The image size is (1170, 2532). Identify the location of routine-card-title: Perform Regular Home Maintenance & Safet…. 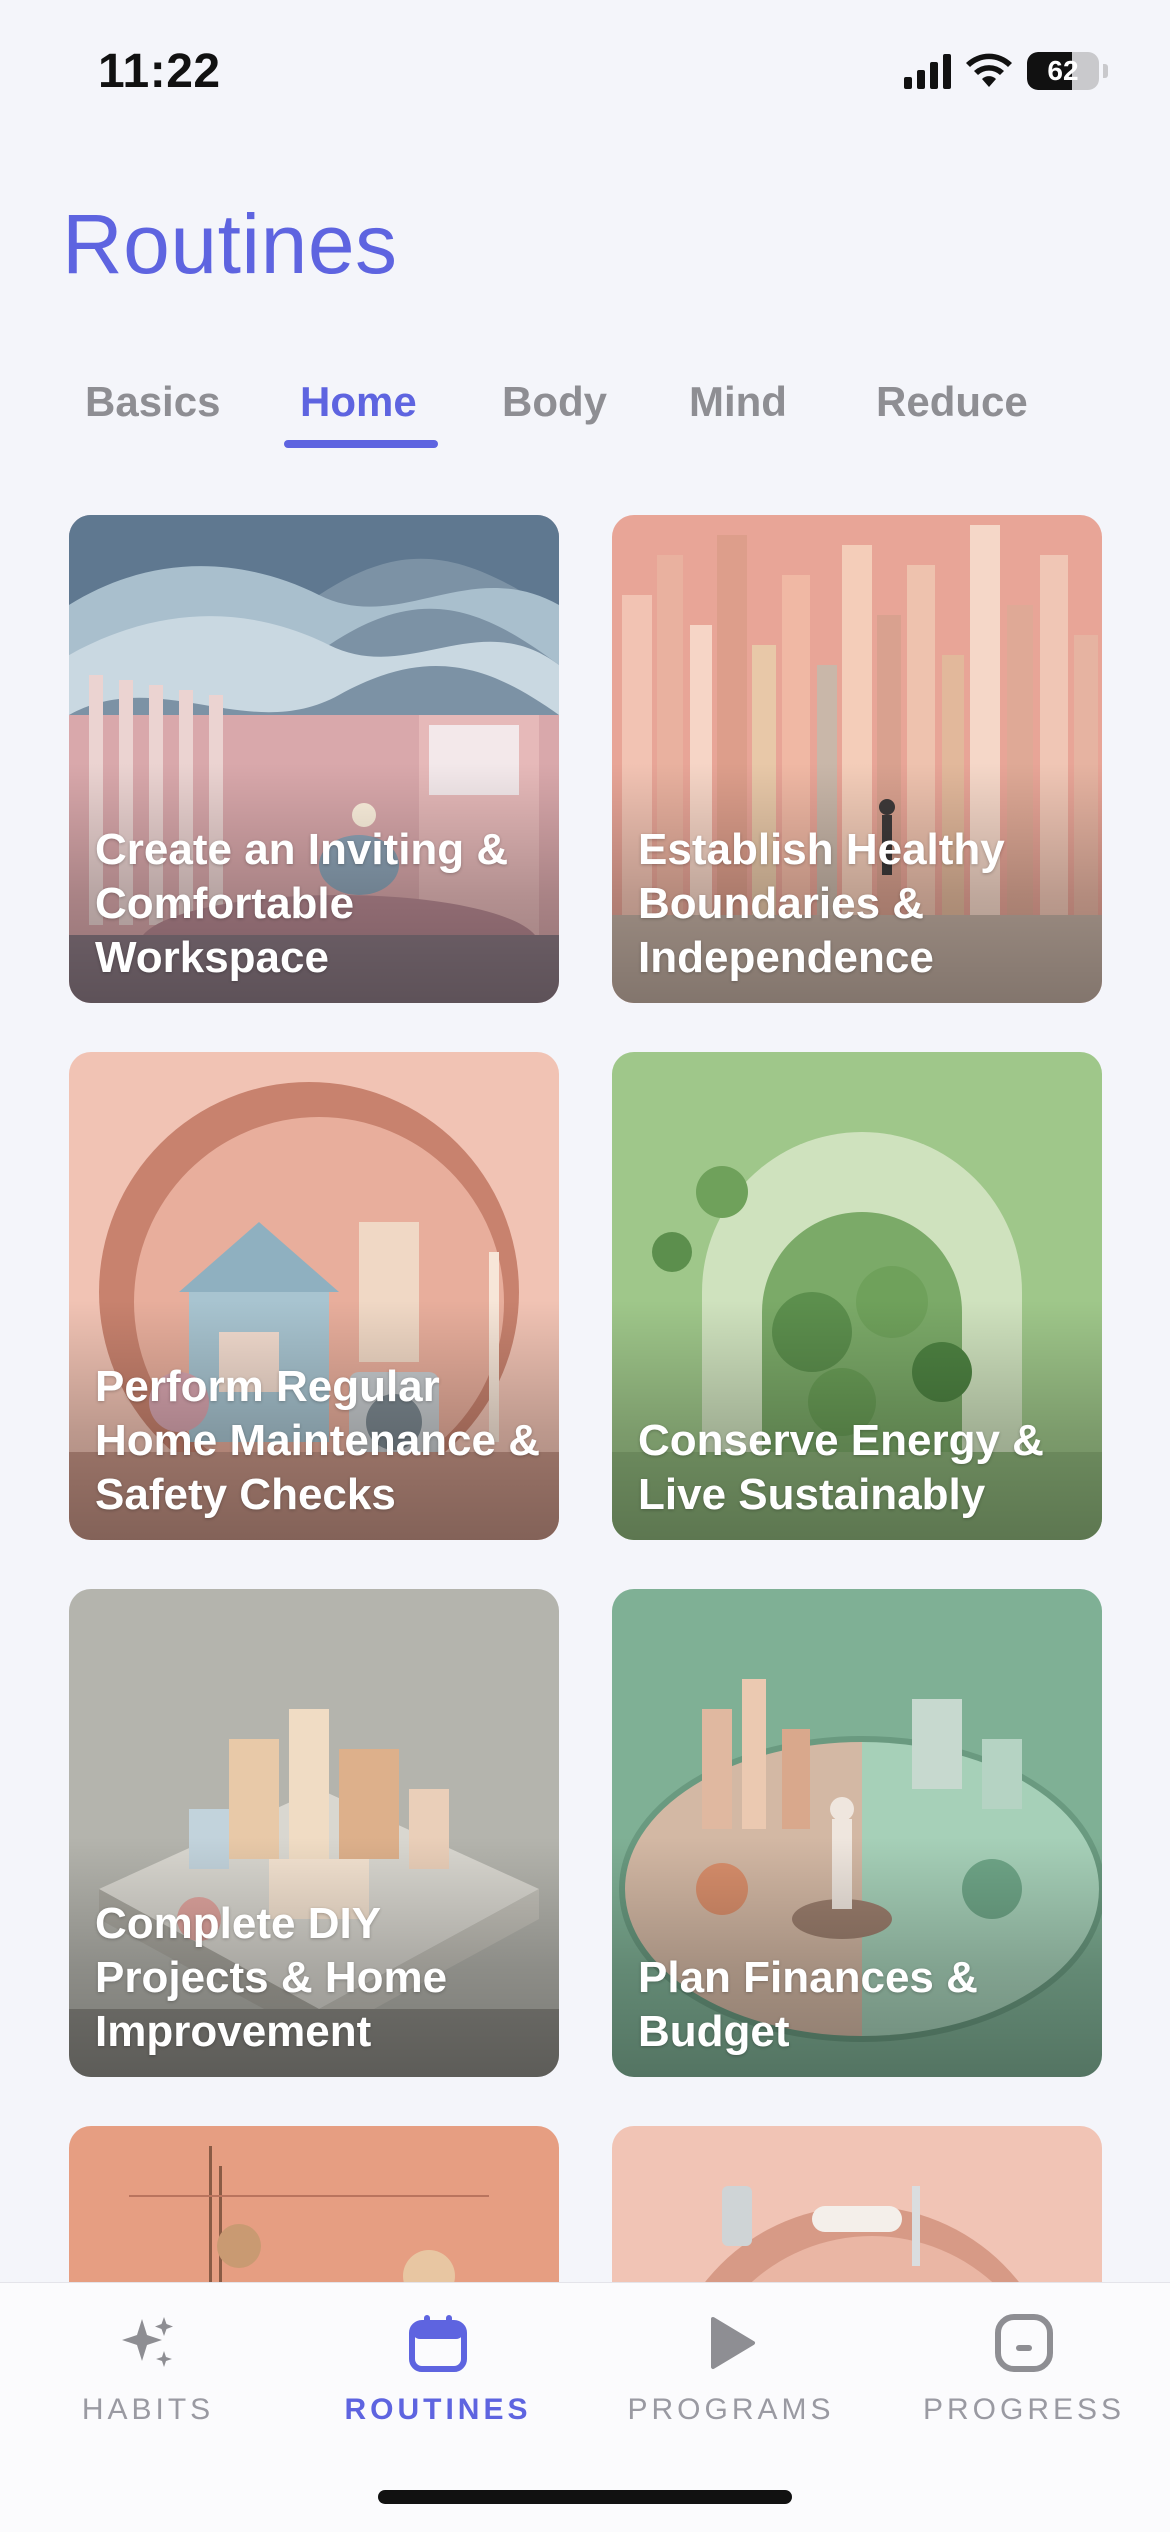
(317, 1440).